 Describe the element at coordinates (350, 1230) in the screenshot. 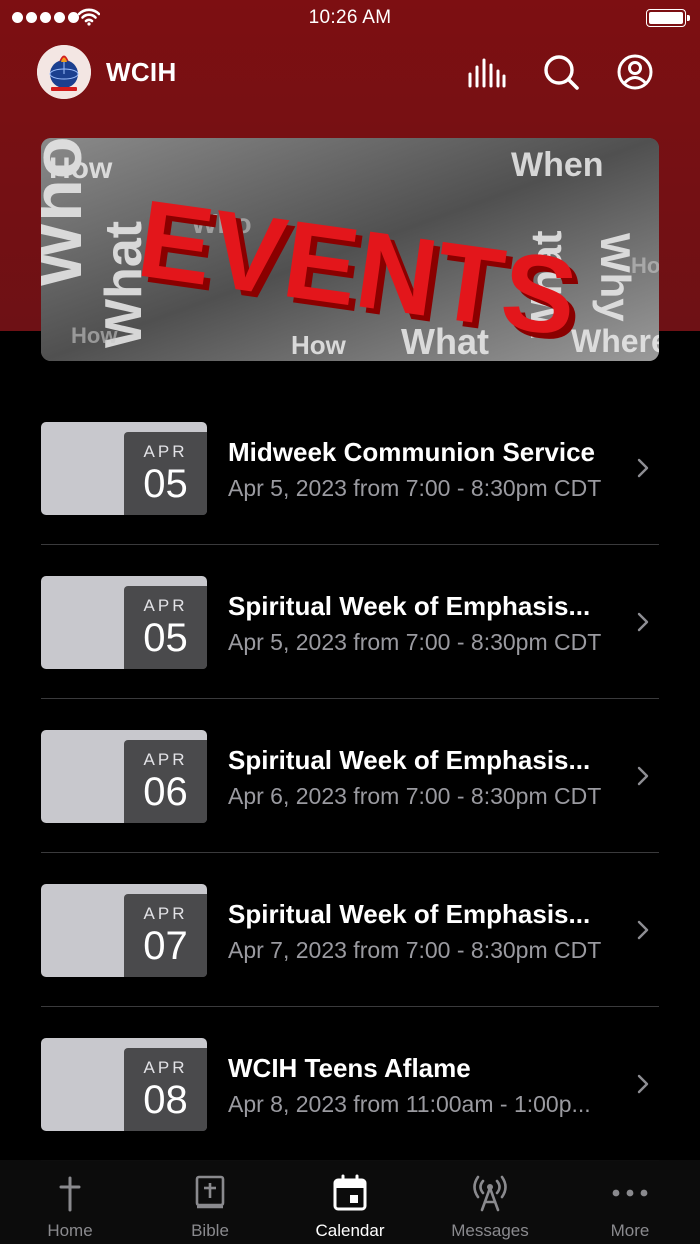

I see `tab-label: Calendar` at that location.